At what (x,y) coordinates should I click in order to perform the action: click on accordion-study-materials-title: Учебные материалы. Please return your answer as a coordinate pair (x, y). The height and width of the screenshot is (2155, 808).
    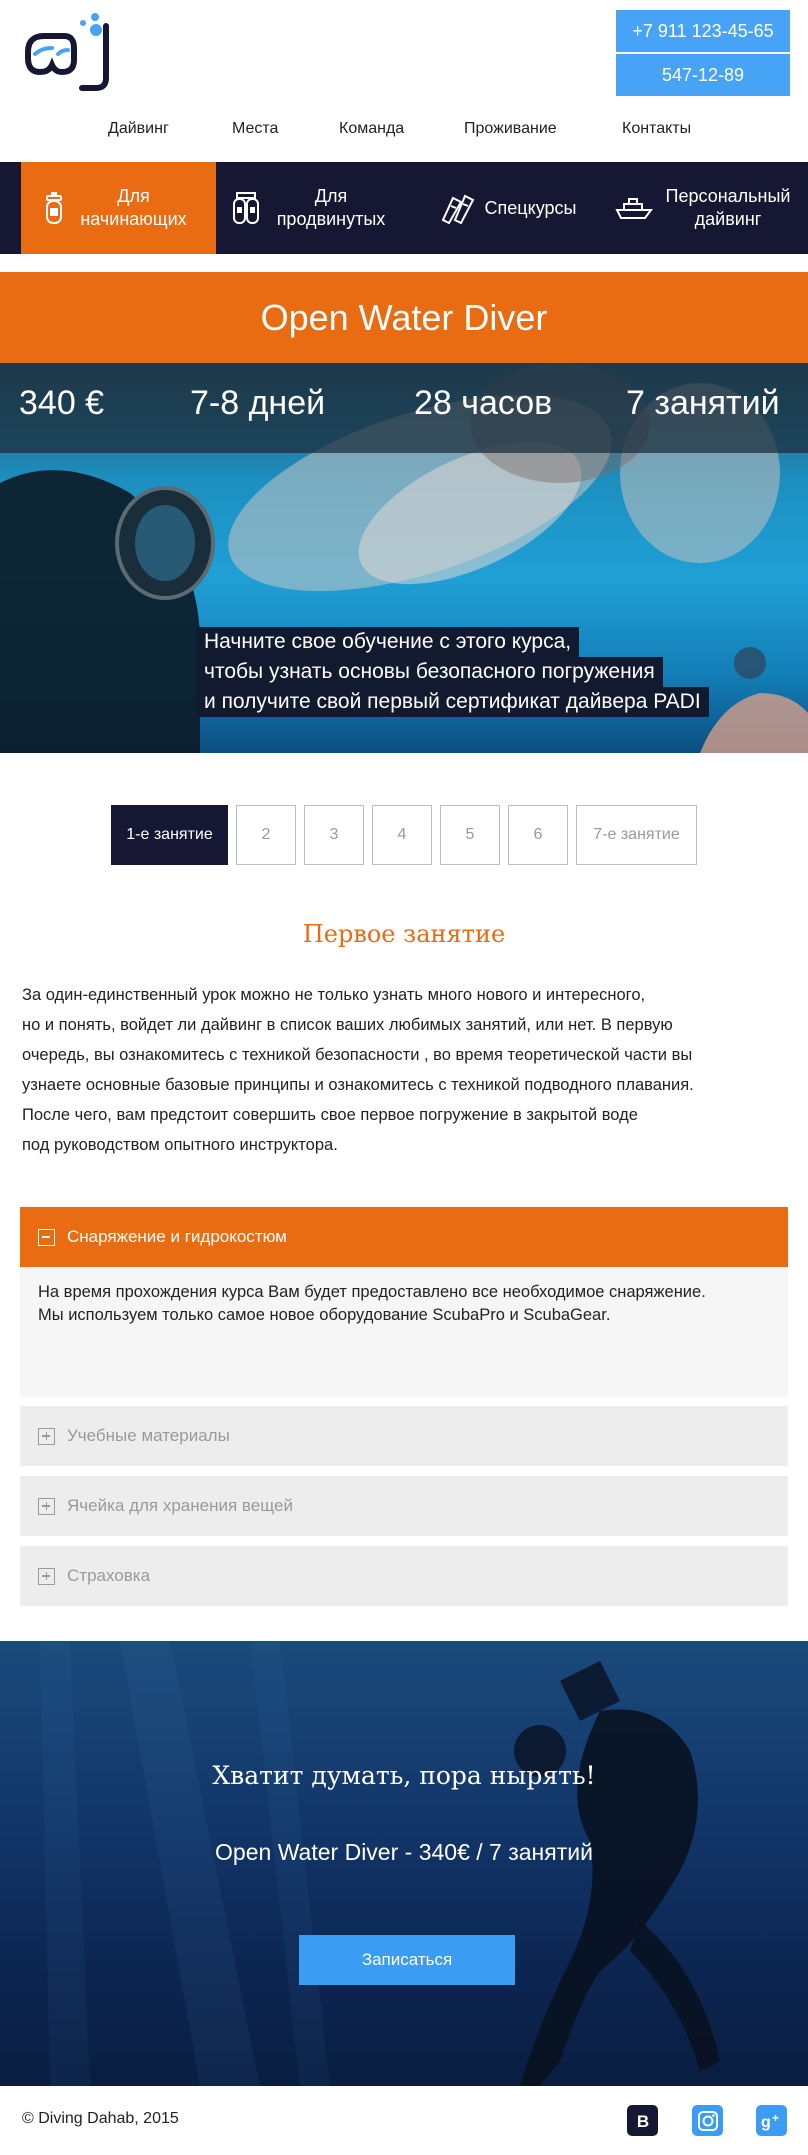
    Looking at the image, I should click on (148, 1435).